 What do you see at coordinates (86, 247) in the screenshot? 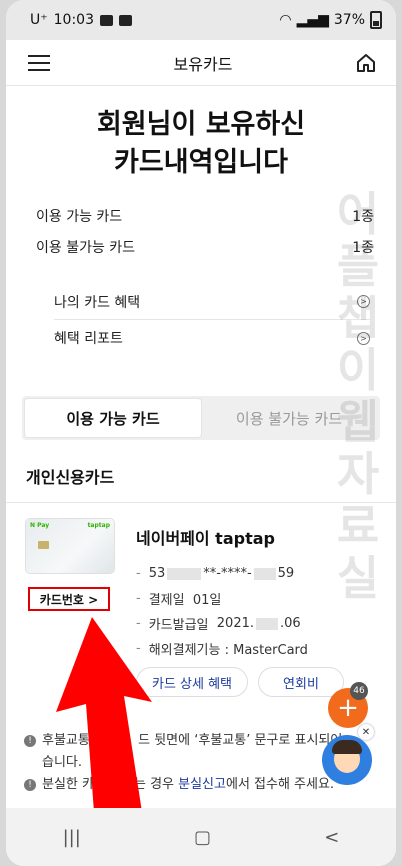
I see `summary-label: 이용 불가능 카드` at bounding box center [86, 247].